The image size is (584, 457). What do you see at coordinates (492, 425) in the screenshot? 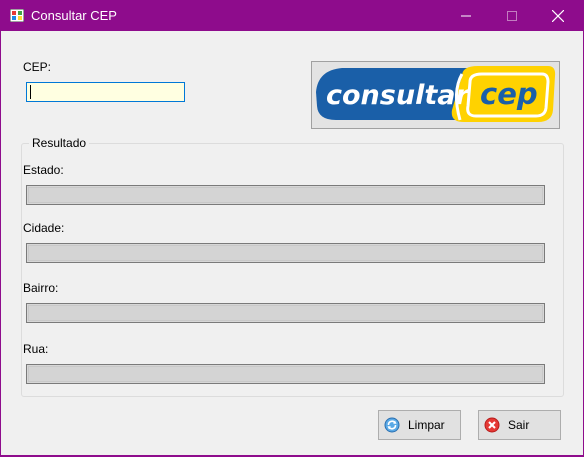
I see `close-circle-icon` at bounding box center [492, 425].